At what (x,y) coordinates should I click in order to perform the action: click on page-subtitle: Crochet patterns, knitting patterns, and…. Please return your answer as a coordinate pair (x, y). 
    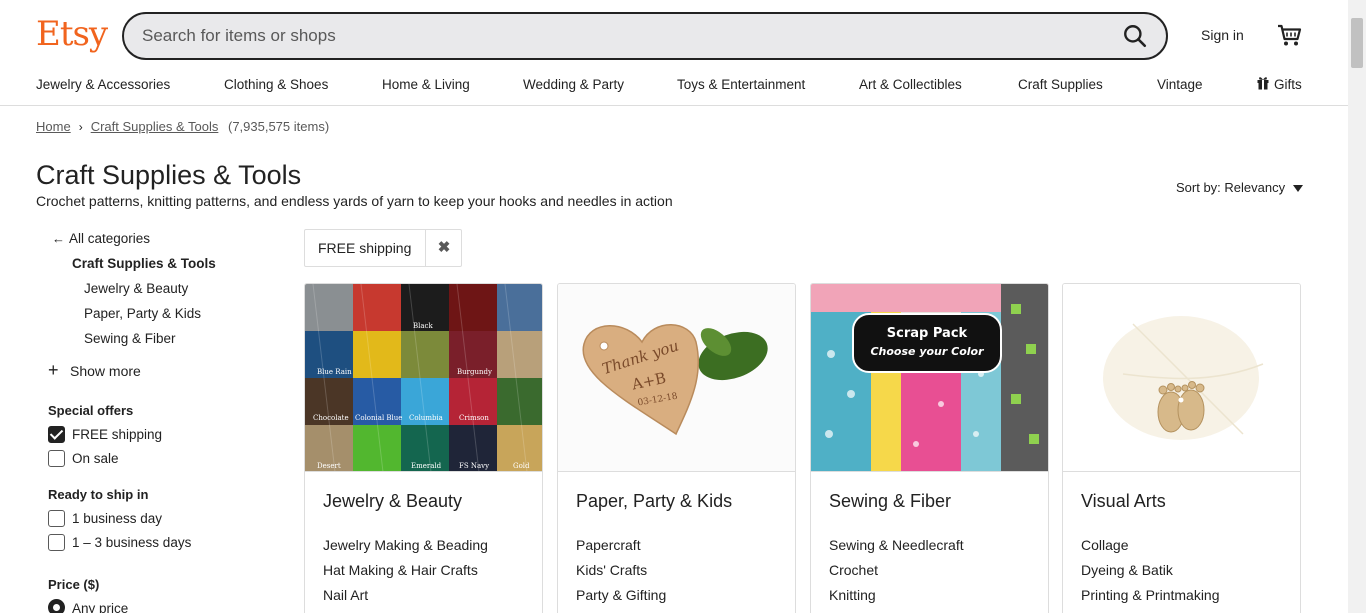
    Looking at the image, I should click on (354, 201).